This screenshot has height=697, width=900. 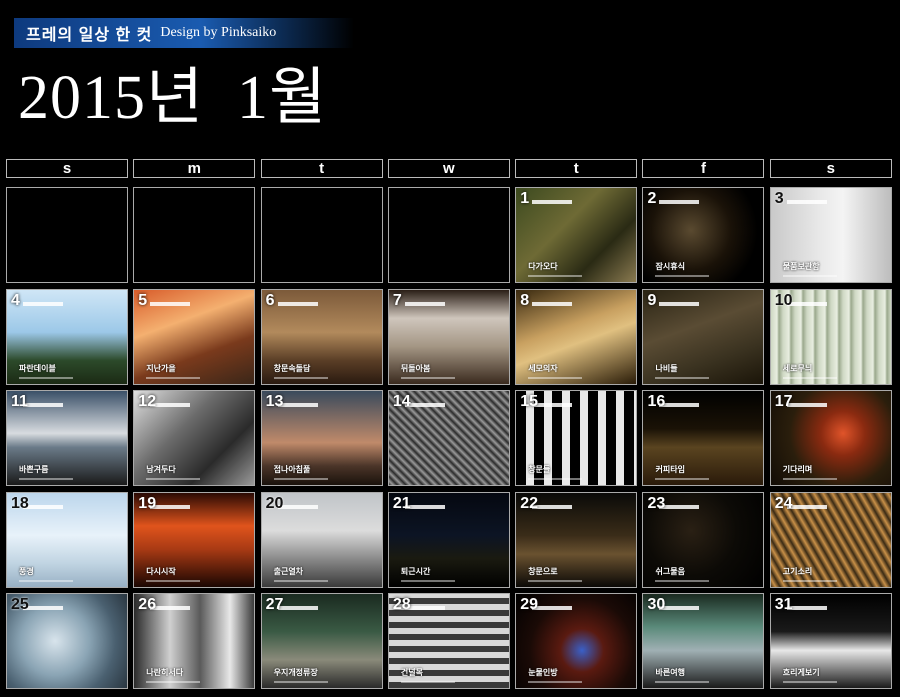 What do you see at coordinates (703, 438) in the screenshot?
I see `calendar-day-cell: 16 커피타임` at bounding box center [703, 438].